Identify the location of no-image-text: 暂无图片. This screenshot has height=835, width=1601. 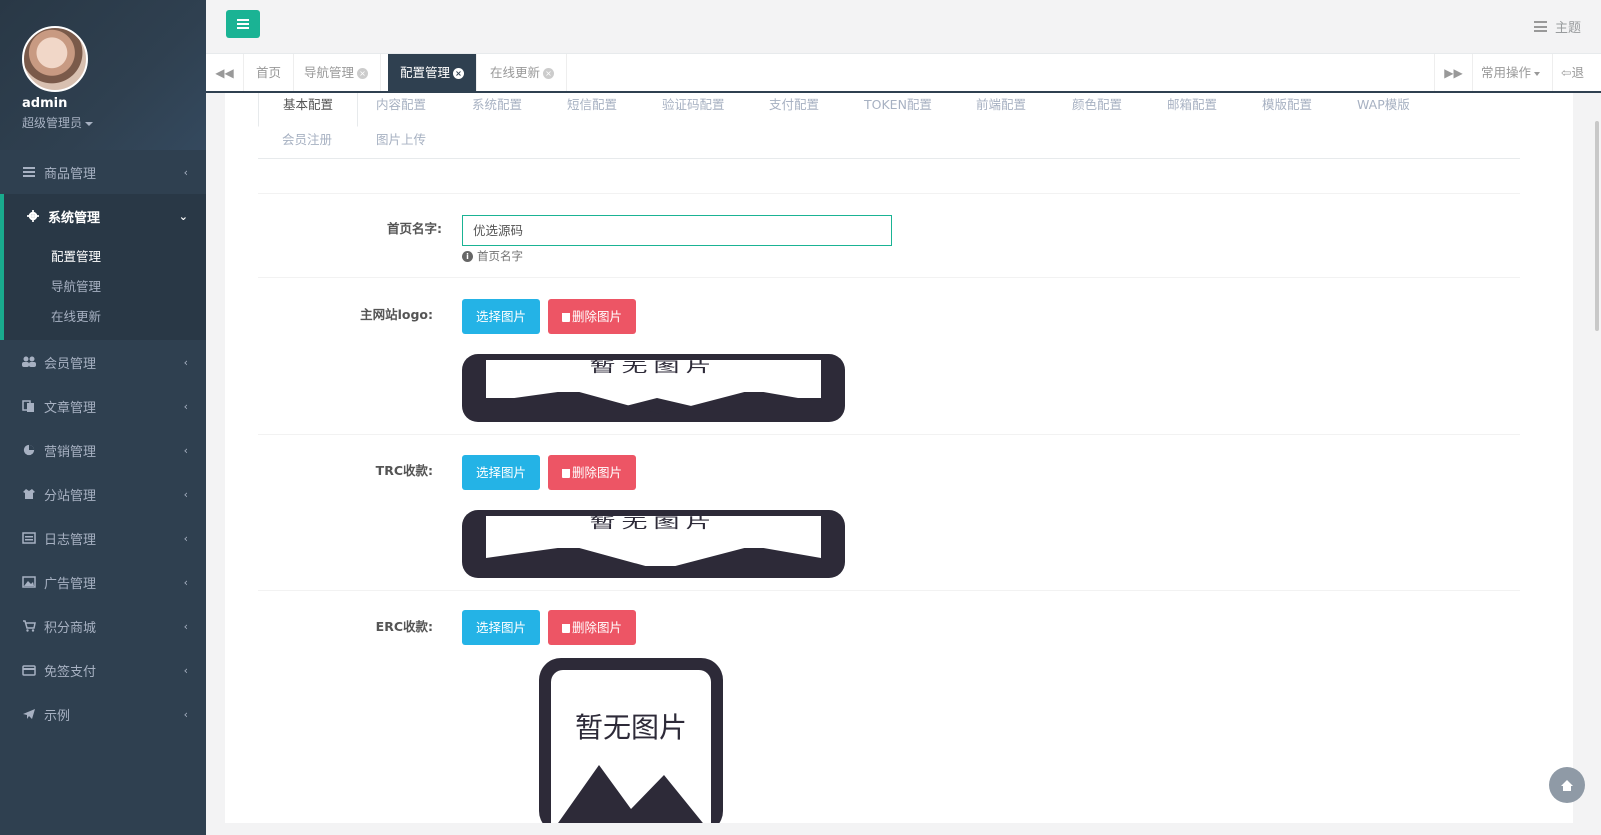
(630, 727).